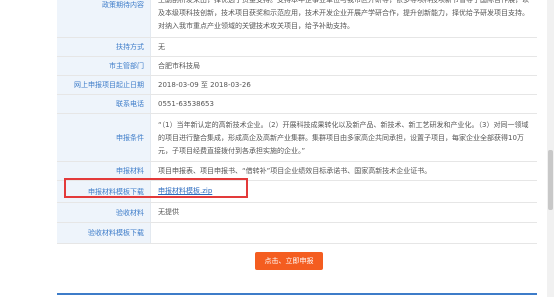  Describe the element at coordinates (297, 47) in the screenshot. I see `row-support-method: 扶持方式 无` at that location.